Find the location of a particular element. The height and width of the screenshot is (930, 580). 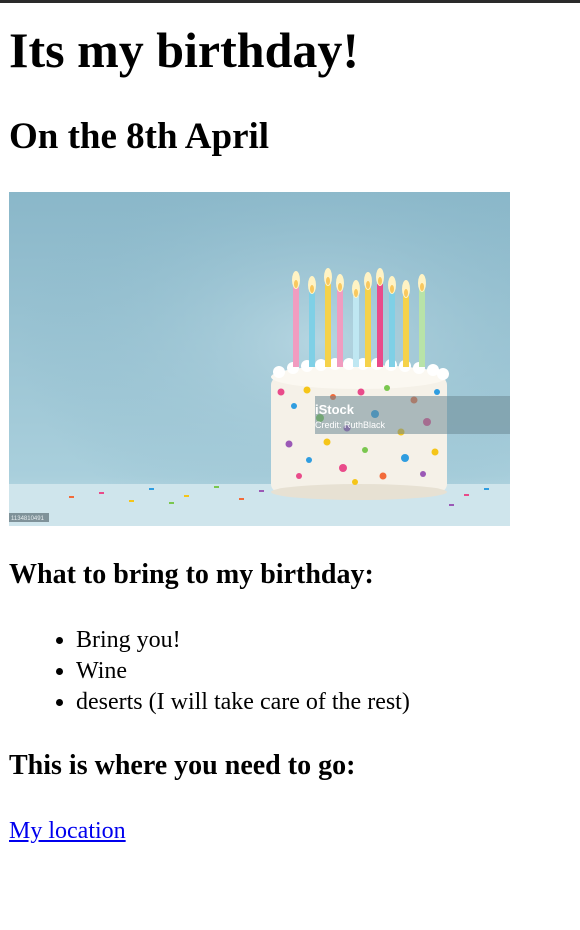

list-item: Bring you! is located at coordinates (243, 640).